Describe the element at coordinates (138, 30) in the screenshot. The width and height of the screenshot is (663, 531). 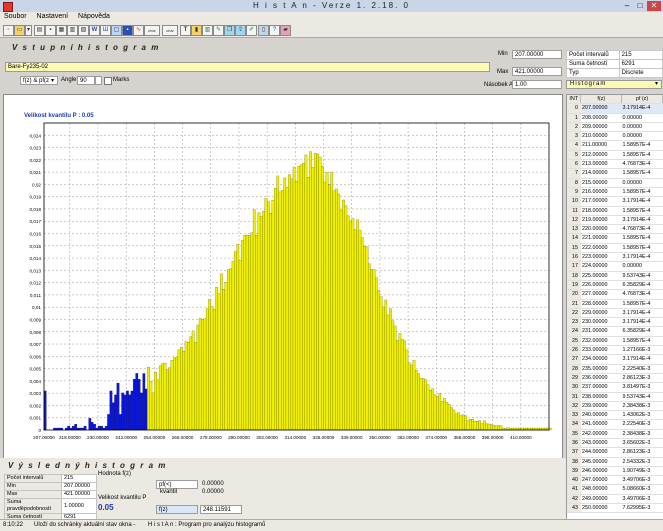
I see `curve-icon: ∿` at that location.